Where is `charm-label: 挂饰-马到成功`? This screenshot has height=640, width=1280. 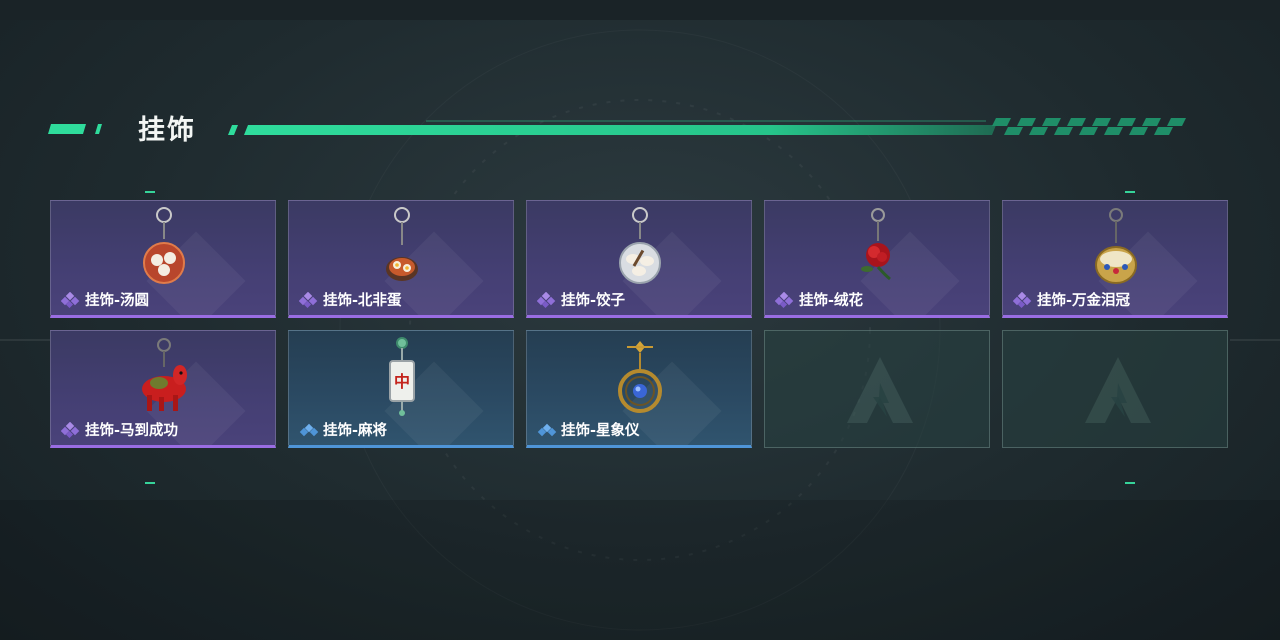 charm-label: 挂饰-马到成功 is located at coordinates (132, 431).